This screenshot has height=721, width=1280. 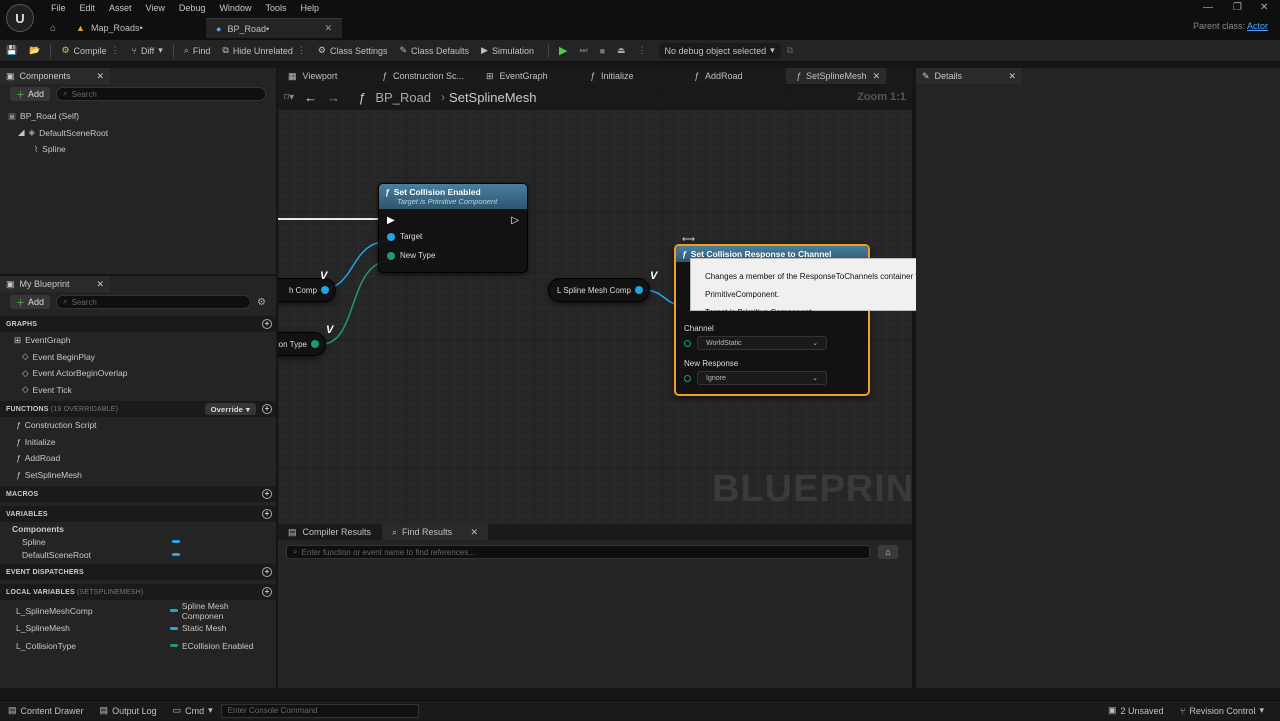 I want to click on functions-section: FUNCTIONS (19 OVERRIDABLE) Override ▾ +, so click(x=138, y=409).